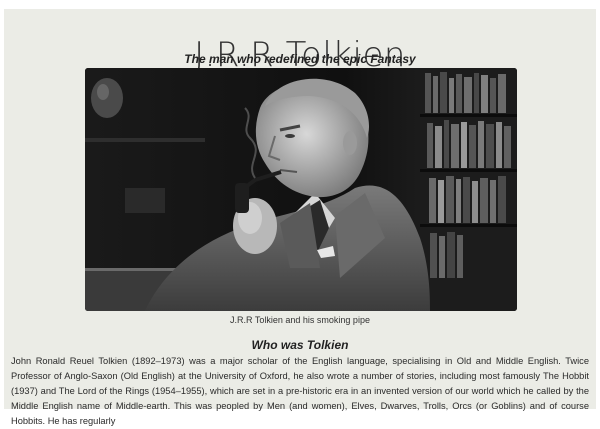 Image resolution: width=600 pixels, height=429 pixels. What do you see at coordinates (300, 345) in the screenshot?
I see `section-heading: Who was Tolkien` at bounding box center [300, 345].